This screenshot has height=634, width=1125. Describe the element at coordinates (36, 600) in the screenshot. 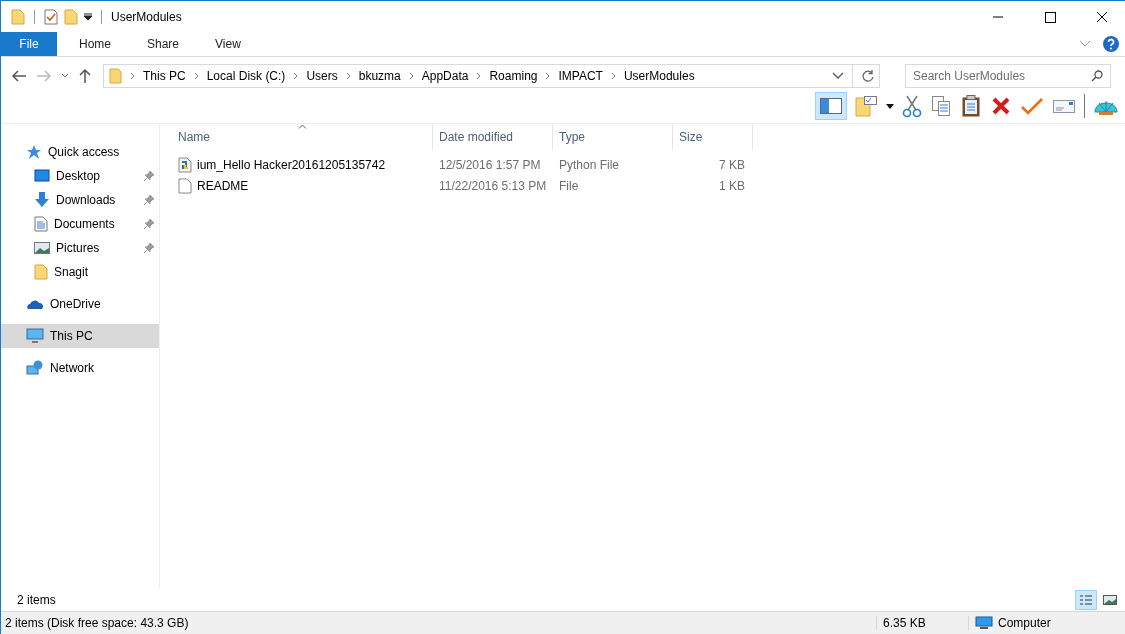

I see `item-count: 2 items` at that location.